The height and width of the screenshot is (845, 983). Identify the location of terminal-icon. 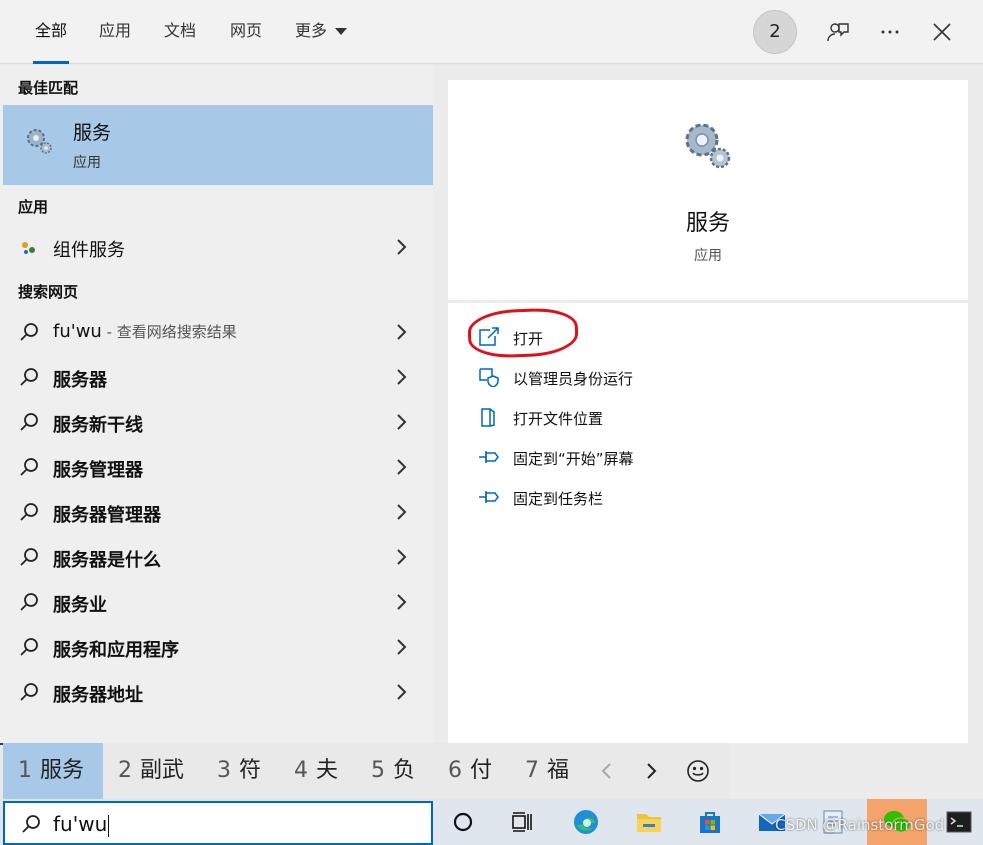
(959, 822).